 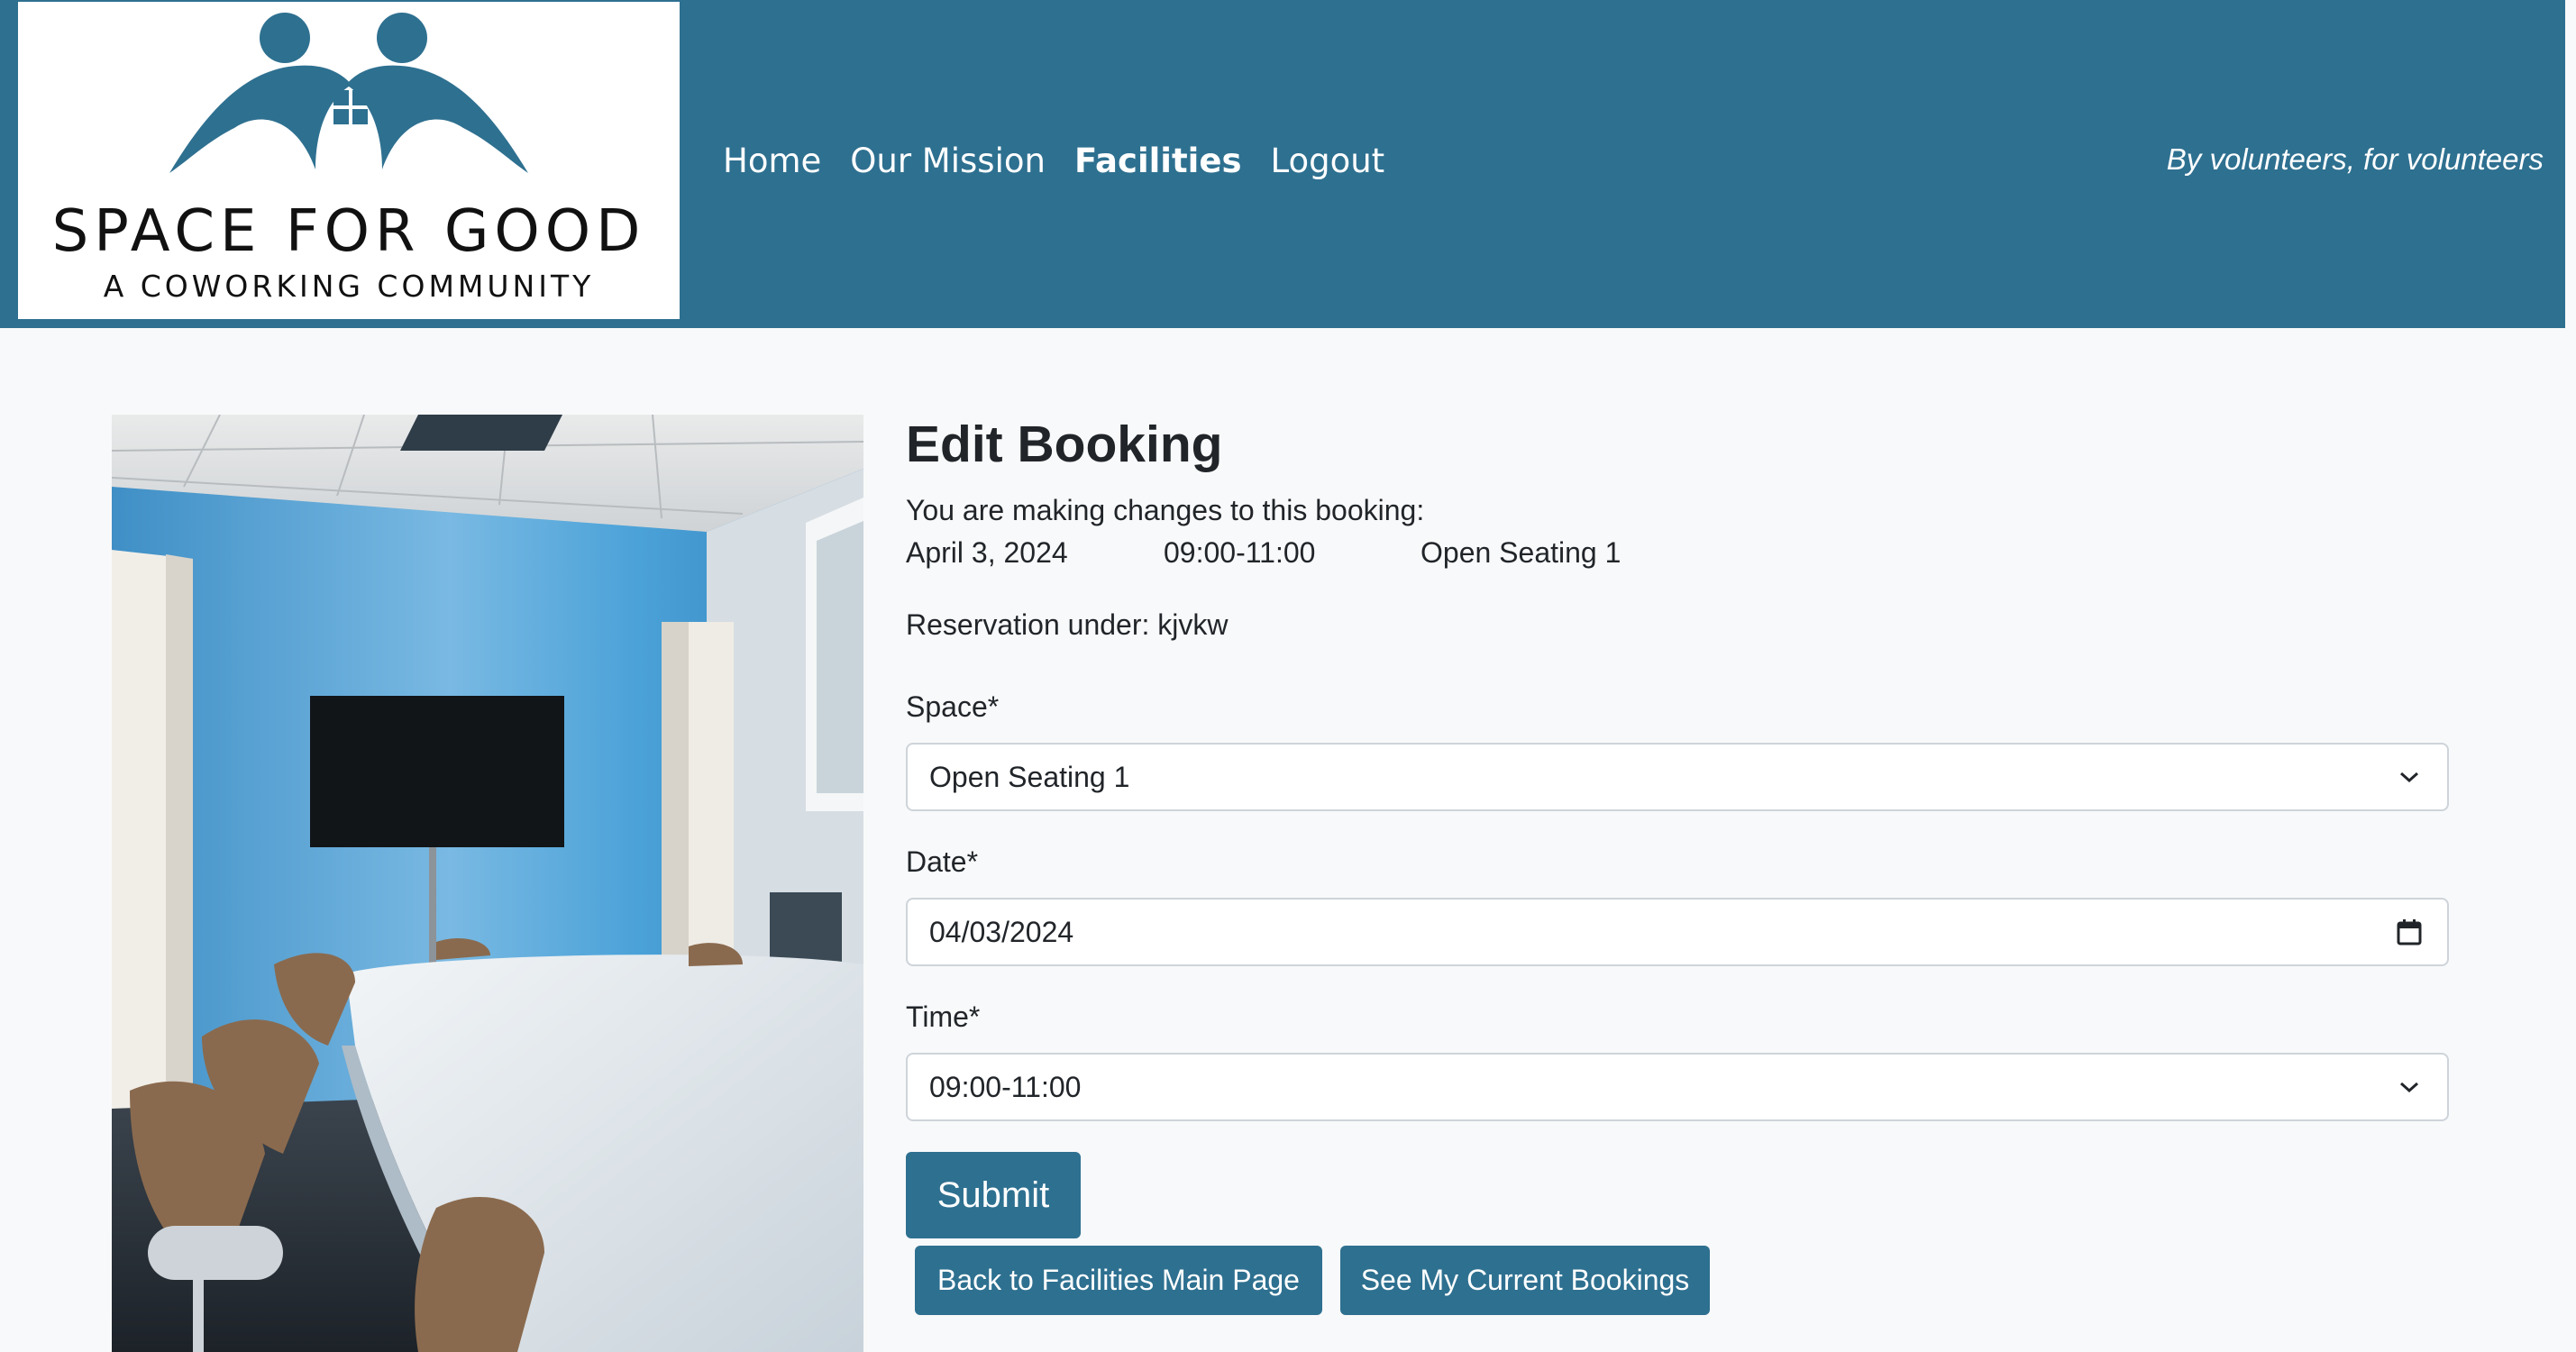 I want to click on nav-facilities: Facilities, so click(x=1158, y=161).